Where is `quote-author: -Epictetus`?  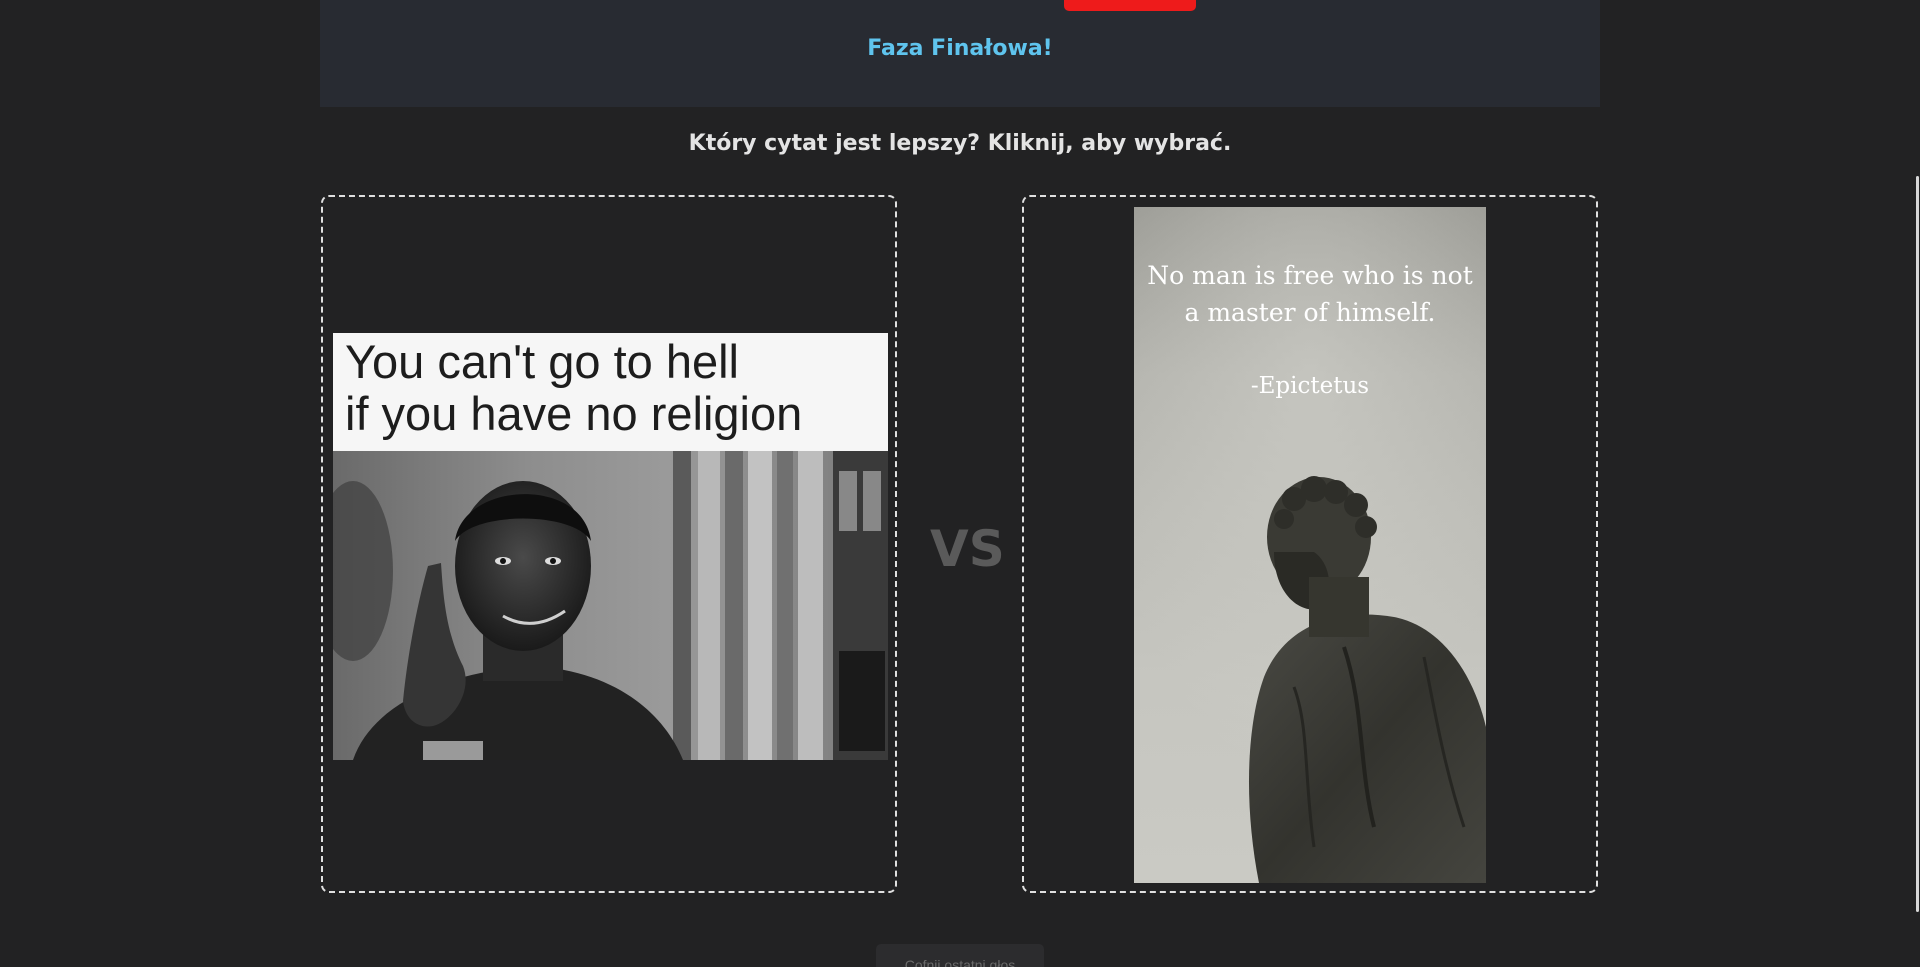 quote-author: -Epictetus is located at coordinates (1310, 386).